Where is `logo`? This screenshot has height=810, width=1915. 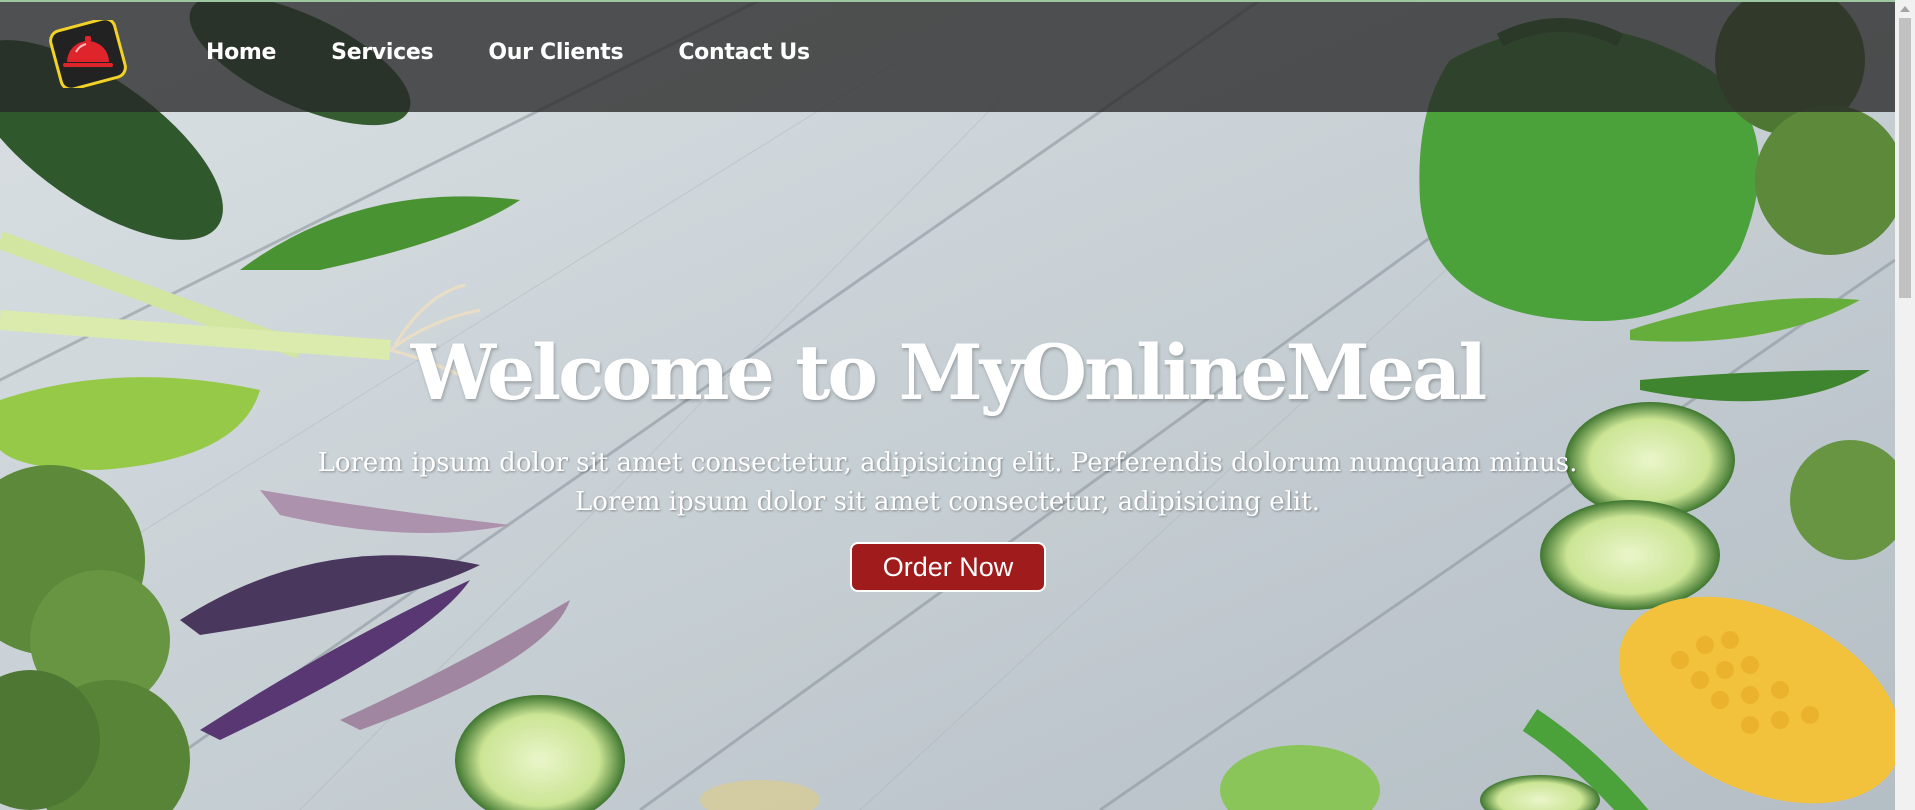
logo is located at coordinates (88, 54).